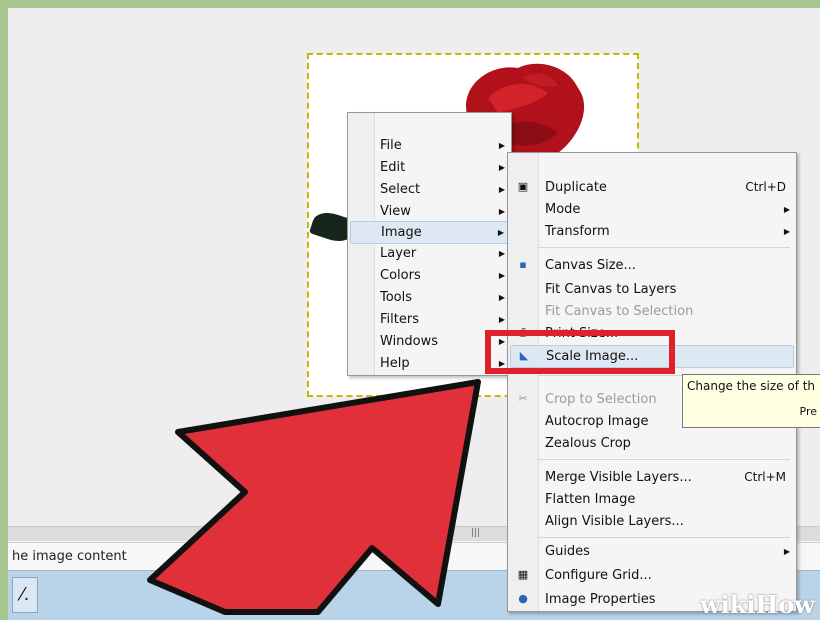  I want to click on taskbar-app-button: ⁄., so click(25, 595).